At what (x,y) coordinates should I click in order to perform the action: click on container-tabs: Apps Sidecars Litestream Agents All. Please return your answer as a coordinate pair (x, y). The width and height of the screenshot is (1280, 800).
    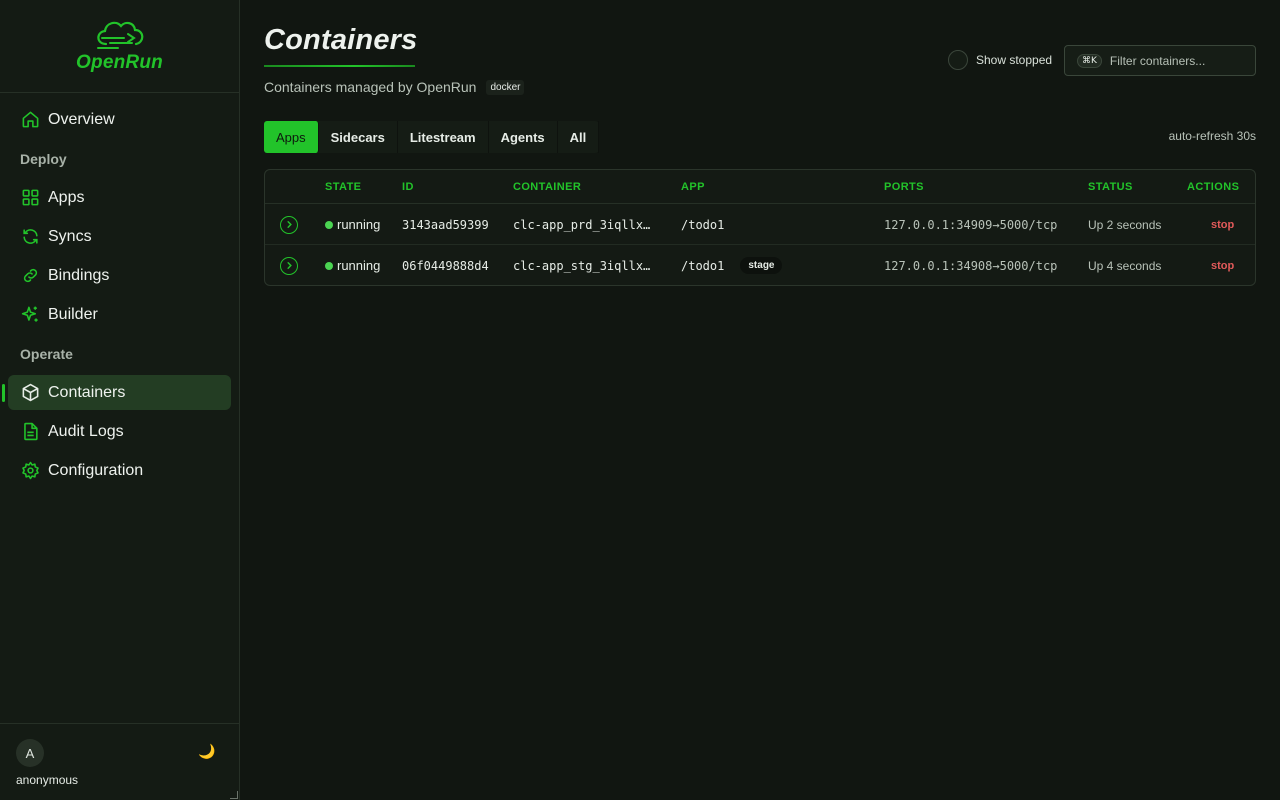
    Looking at the image, I should click on (432, 137).